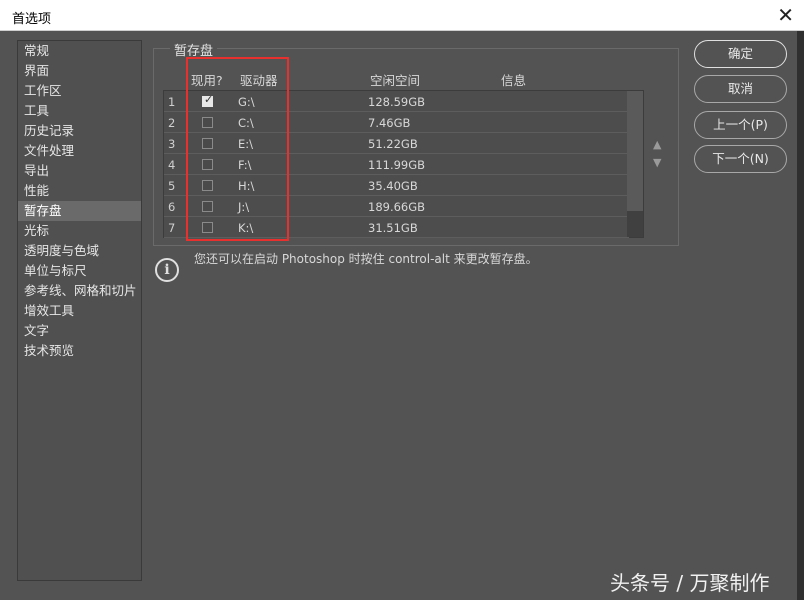 This screenshot has width=804, height=600. I want to click on sidebar-item-units-rulers: 单位与标尺, so click(79, 271).